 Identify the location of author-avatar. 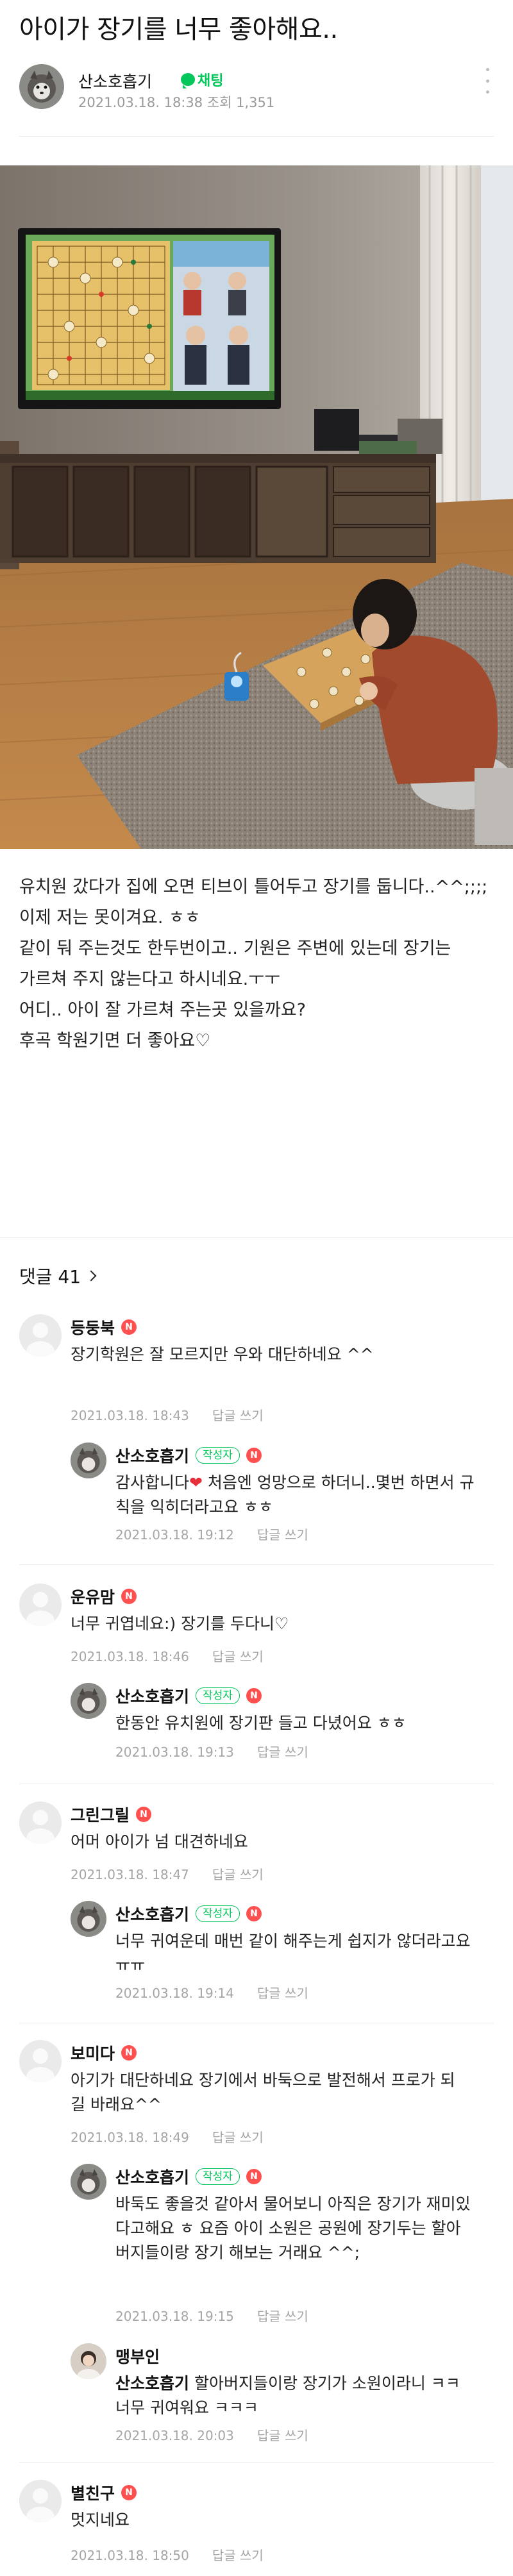
(41, 86).